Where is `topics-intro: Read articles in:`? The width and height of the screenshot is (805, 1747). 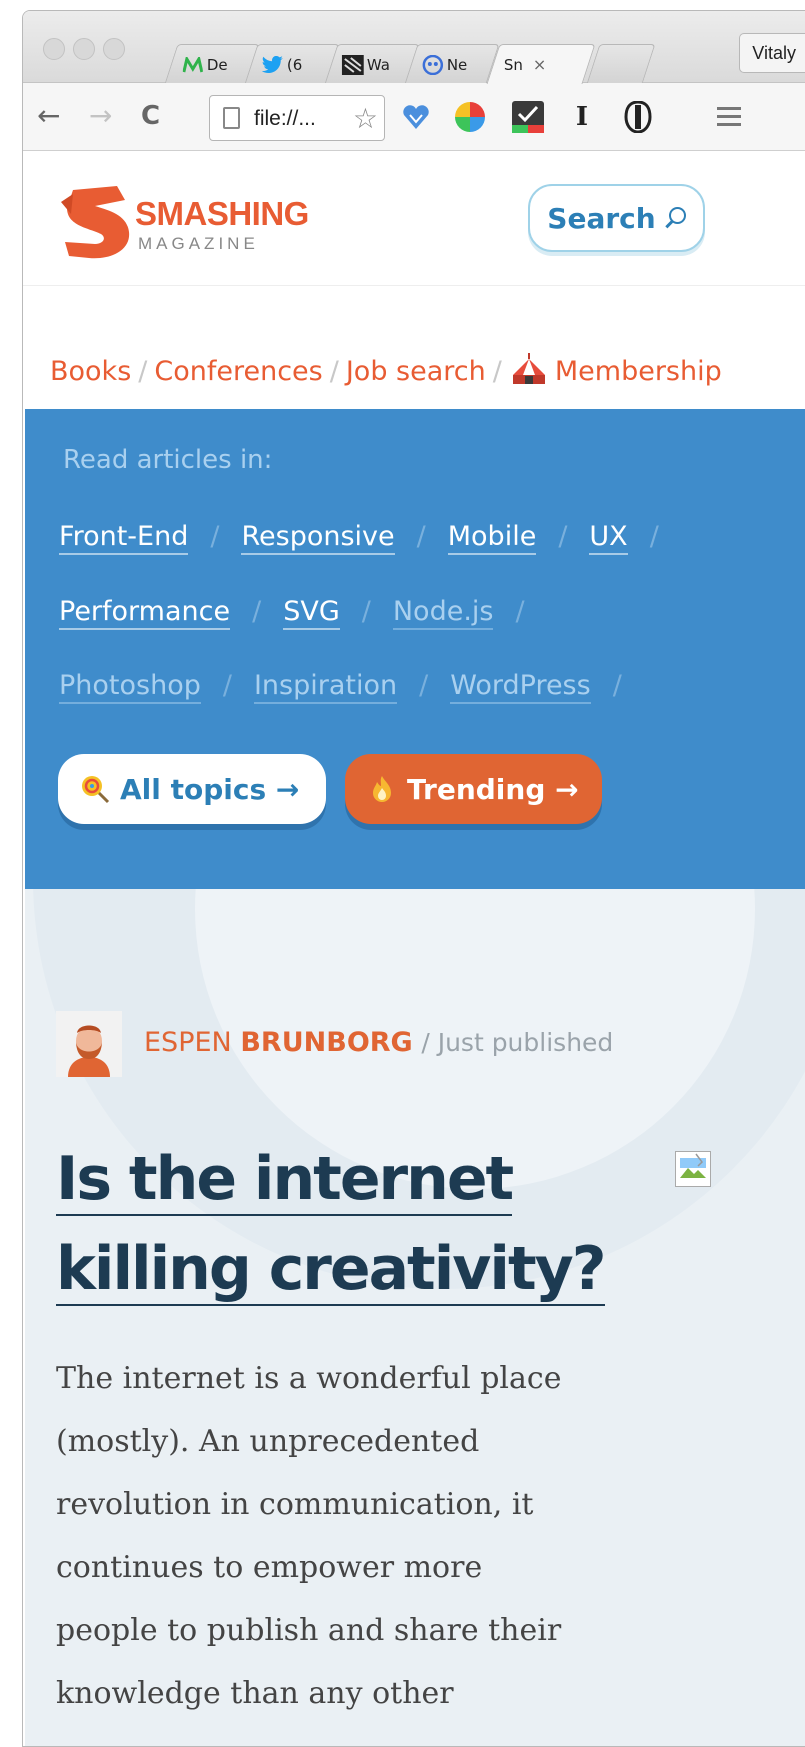
topics-intro: Read articles in: is located at coordinates (168, 460).